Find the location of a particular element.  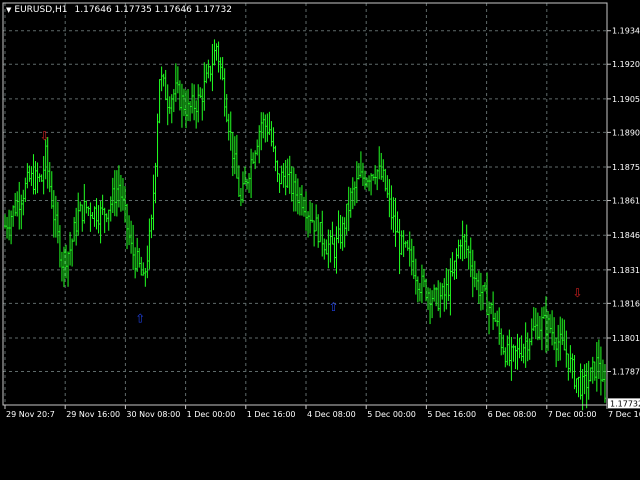

x-tick-label: 29 Nov 20:7 is located at coordinates (30, 414).